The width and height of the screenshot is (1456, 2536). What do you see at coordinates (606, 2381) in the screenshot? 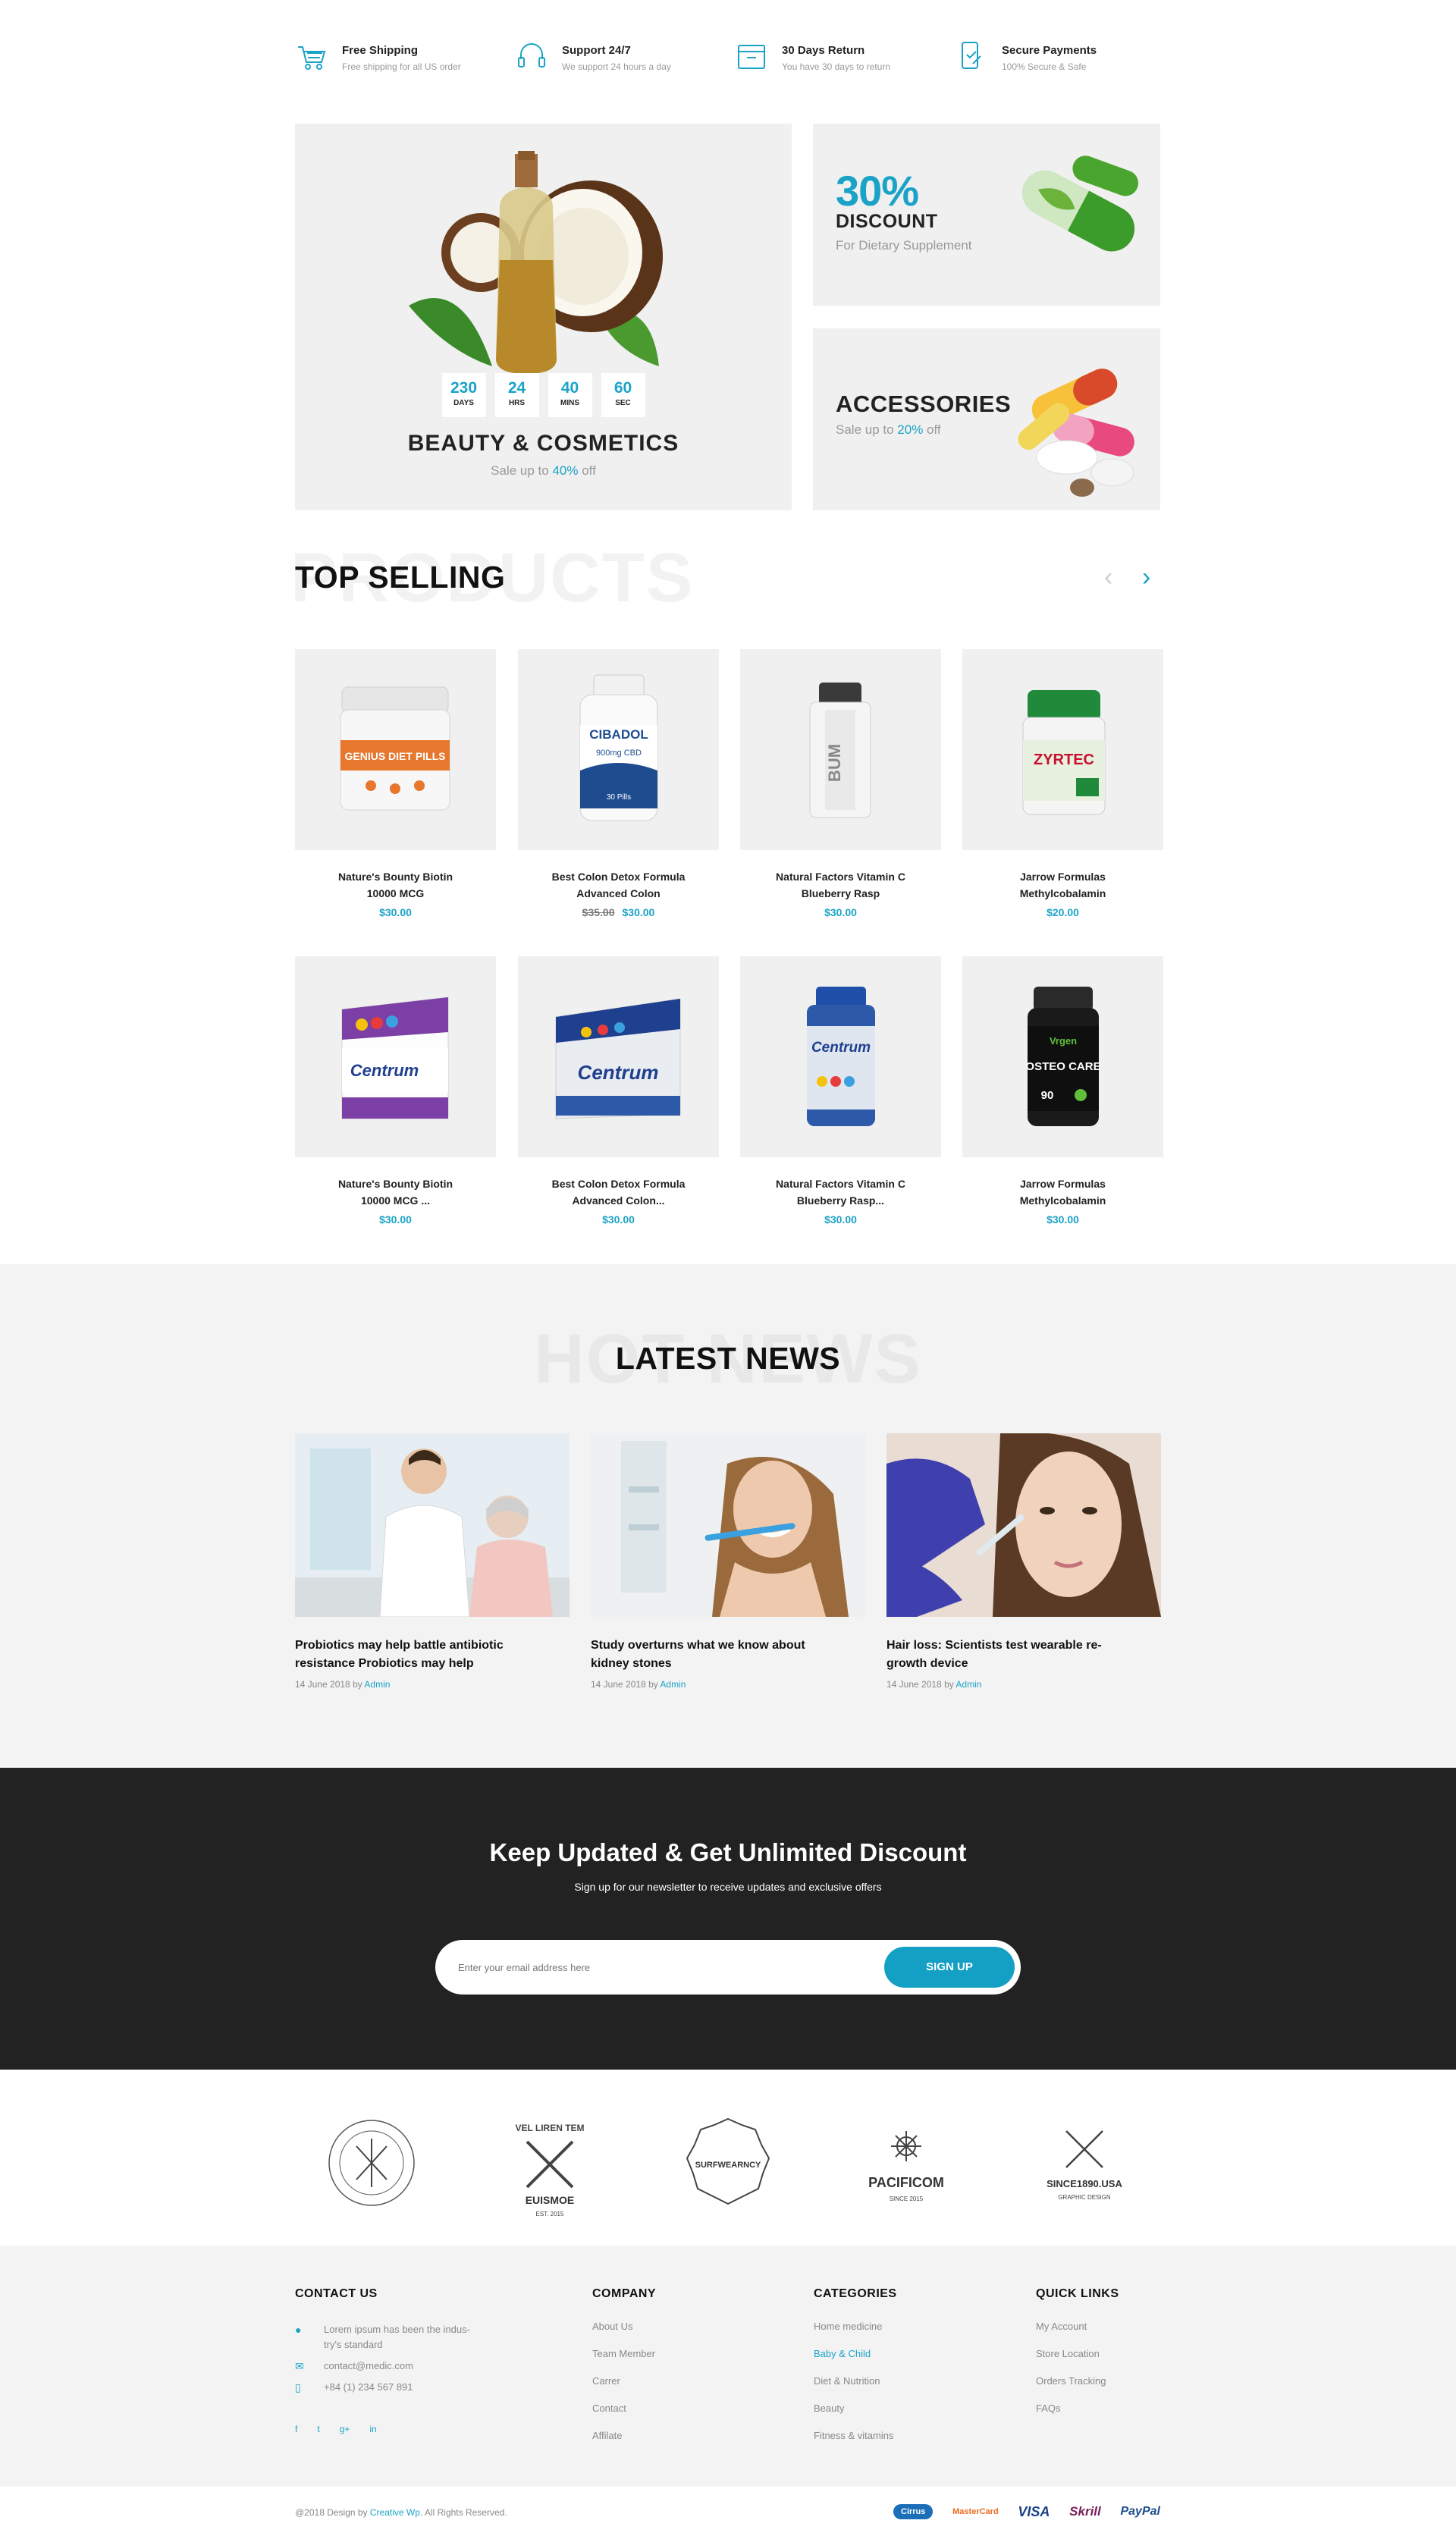
I see `footer-link: Carrer` at bounding box center [606, 2381].